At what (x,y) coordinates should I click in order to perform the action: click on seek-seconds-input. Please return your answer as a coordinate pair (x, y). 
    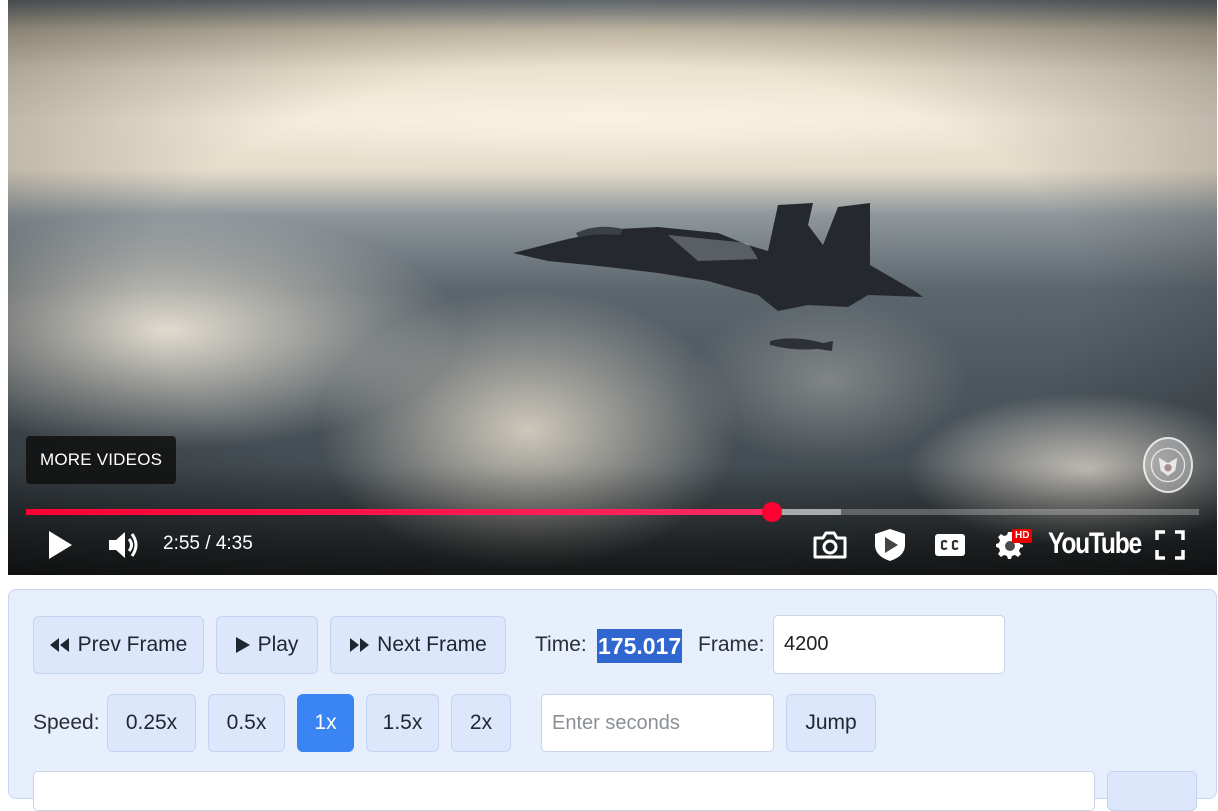
    Looking at the image, I should click on (657, 723).